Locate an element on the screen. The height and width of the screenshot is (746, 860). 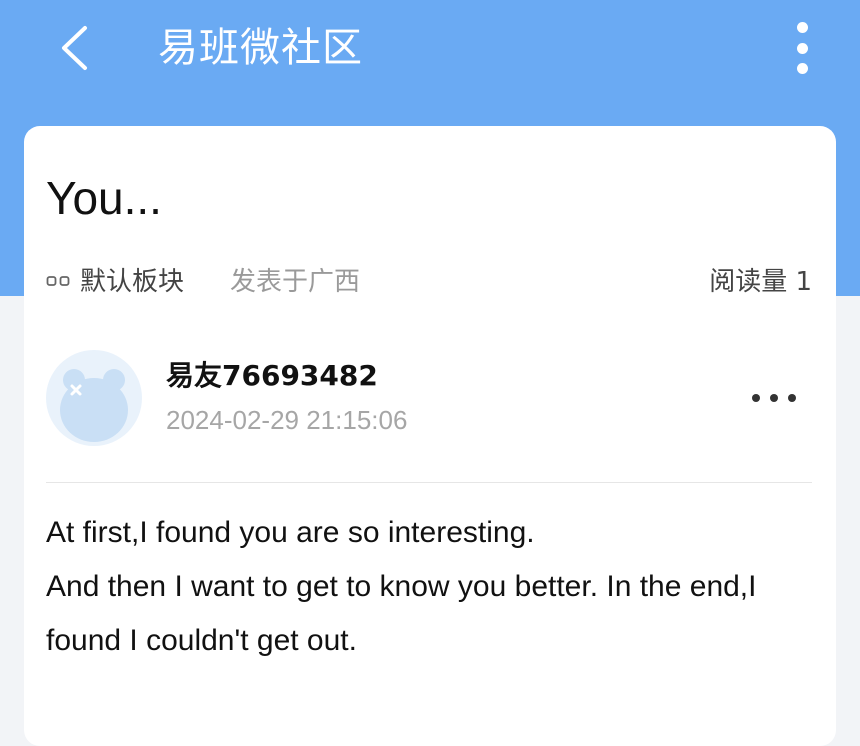
bear-avatar-icon is located at coordinates (94, 405).